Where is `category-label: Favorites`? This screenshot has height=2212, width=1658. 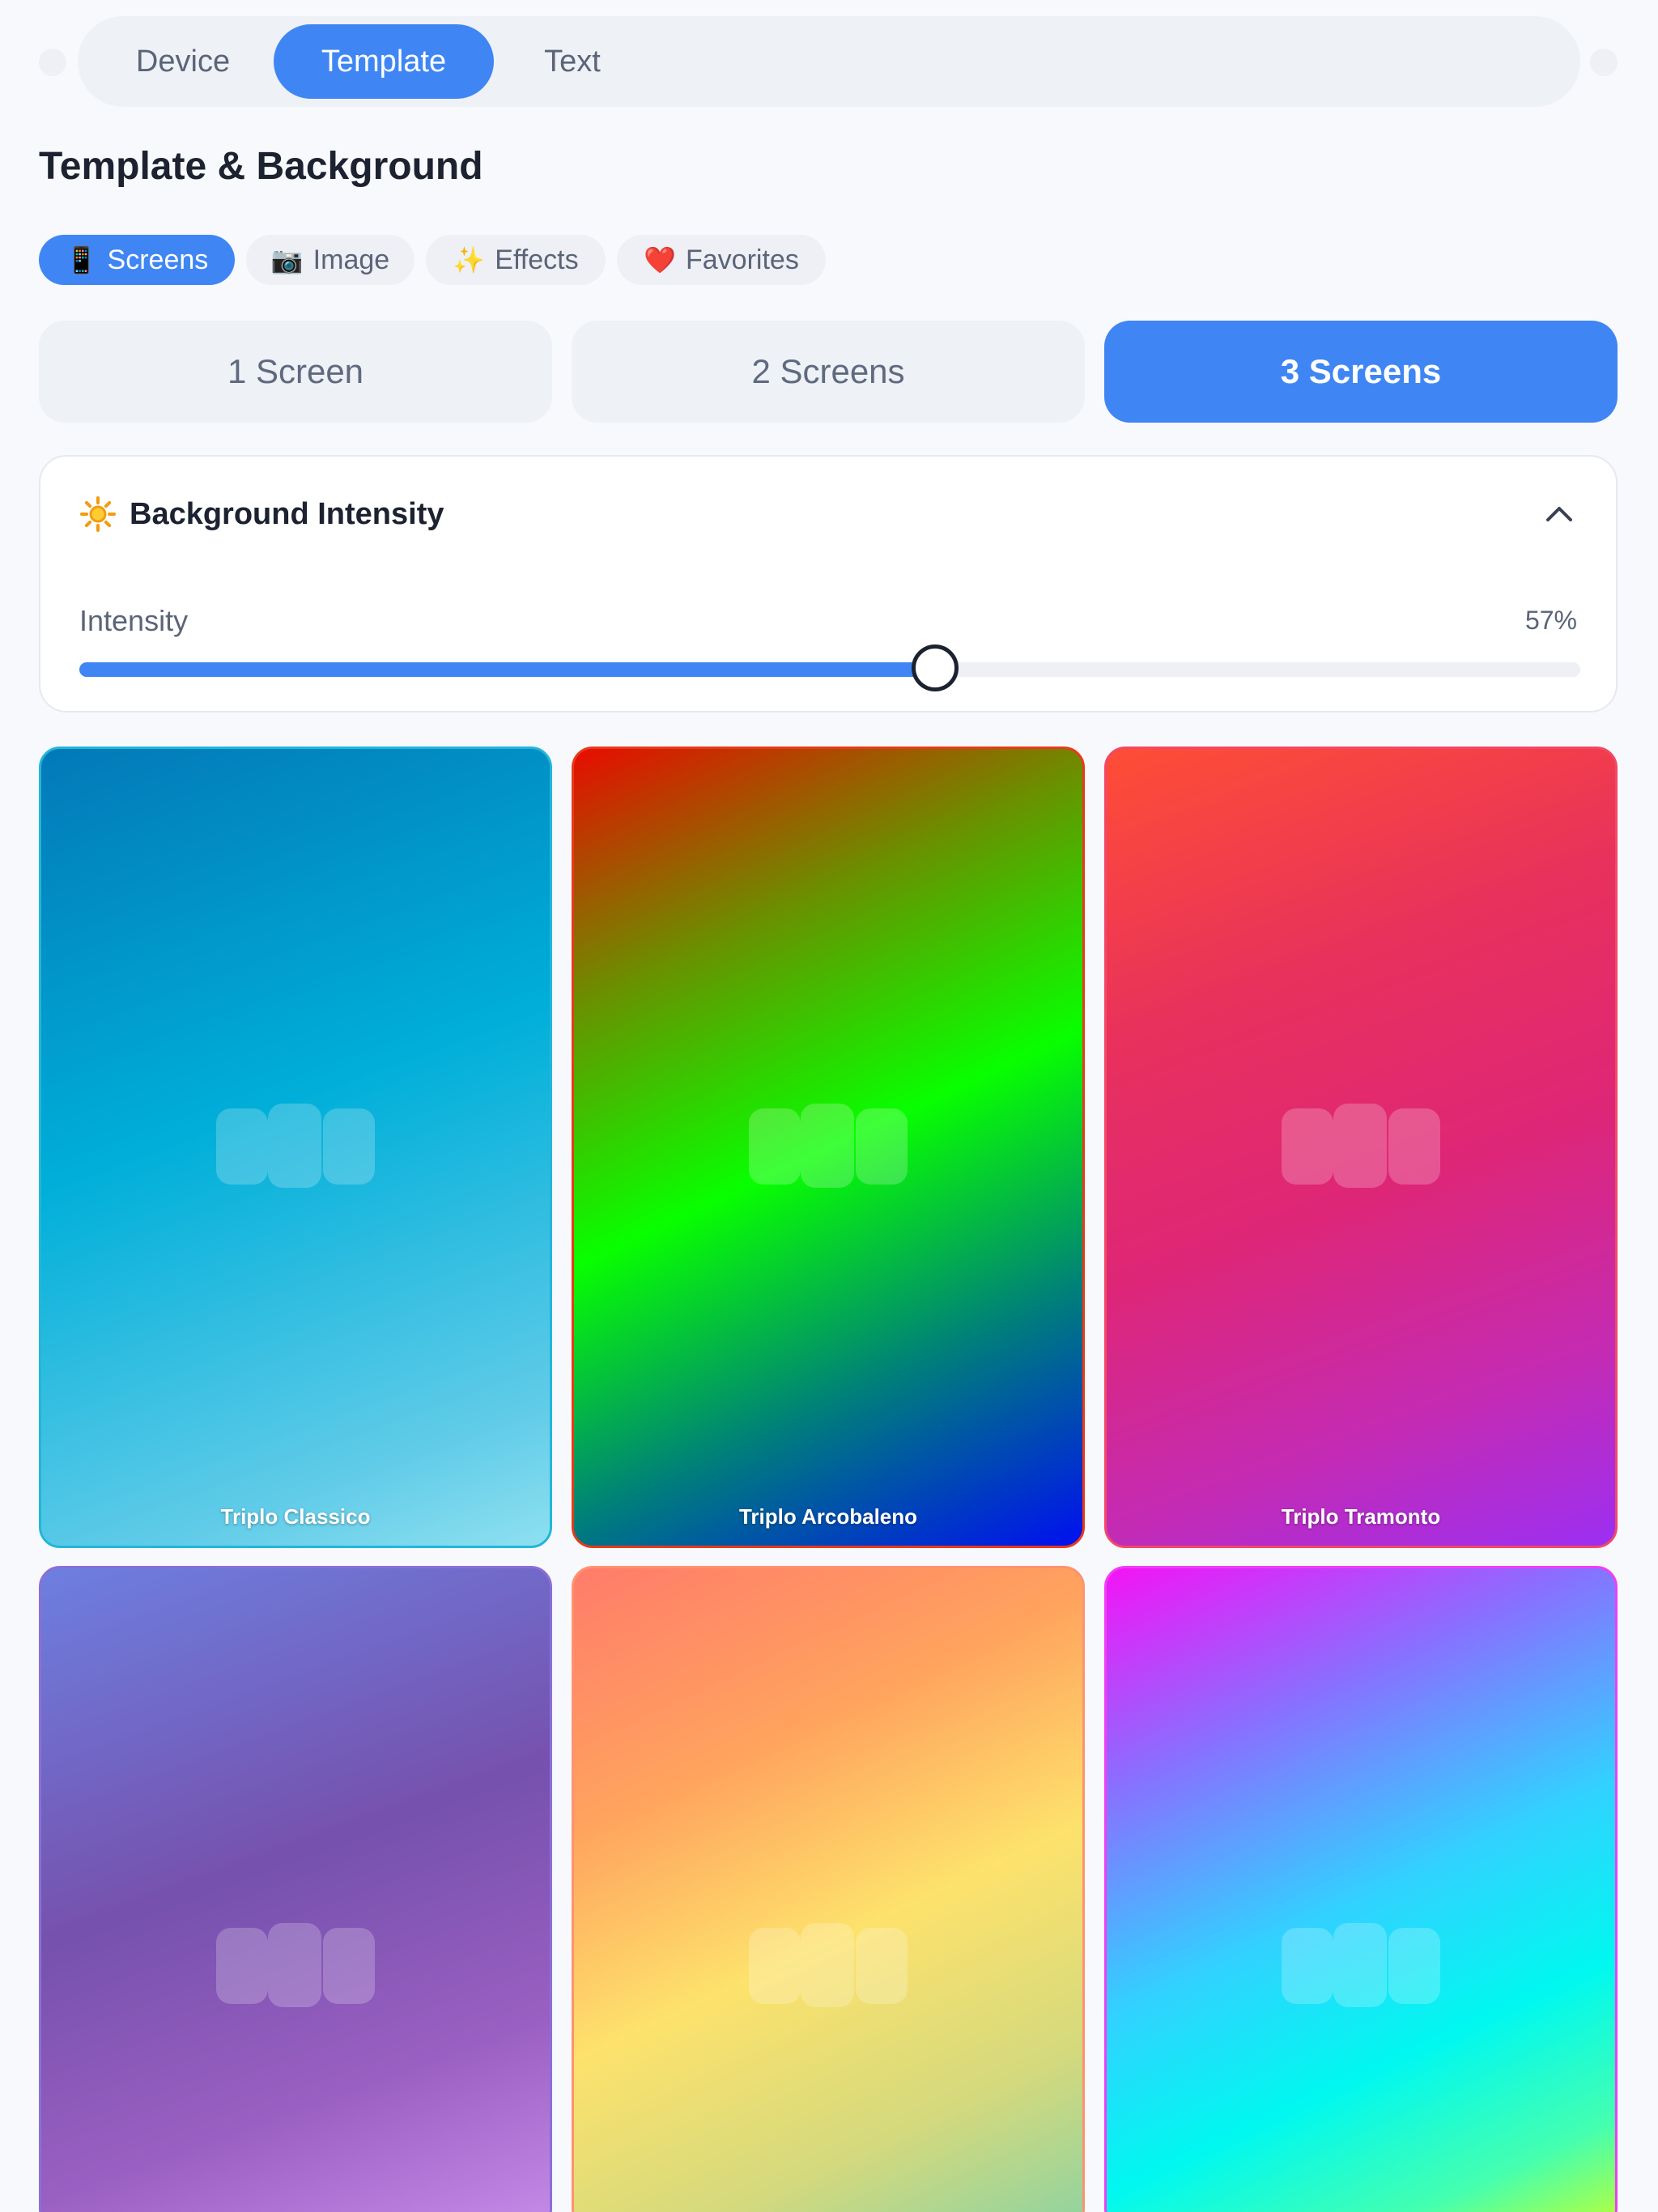 category-label: Favorites is located at coordinates (742, 259).